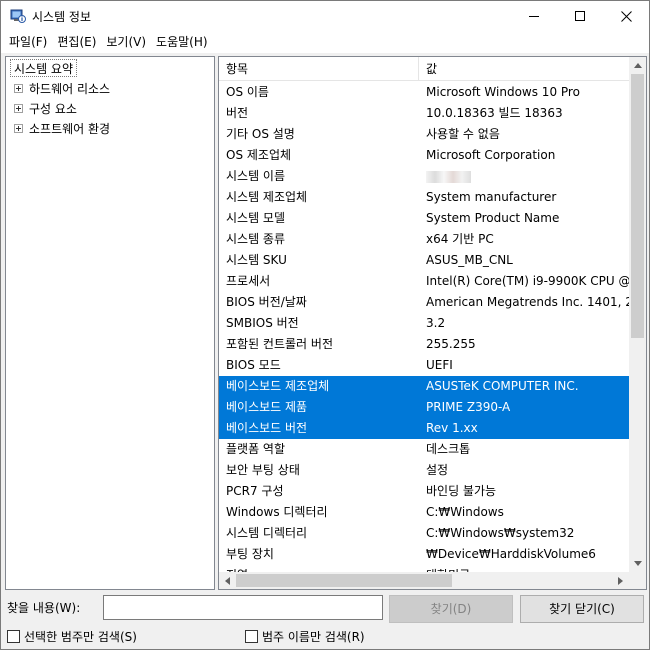 This screenshot has width=650, height=650. Describe the element at coordinates (527, 302) in the screenshot. I see `row-item-value: American Megatrends Inc. 1401, 2` at that location.